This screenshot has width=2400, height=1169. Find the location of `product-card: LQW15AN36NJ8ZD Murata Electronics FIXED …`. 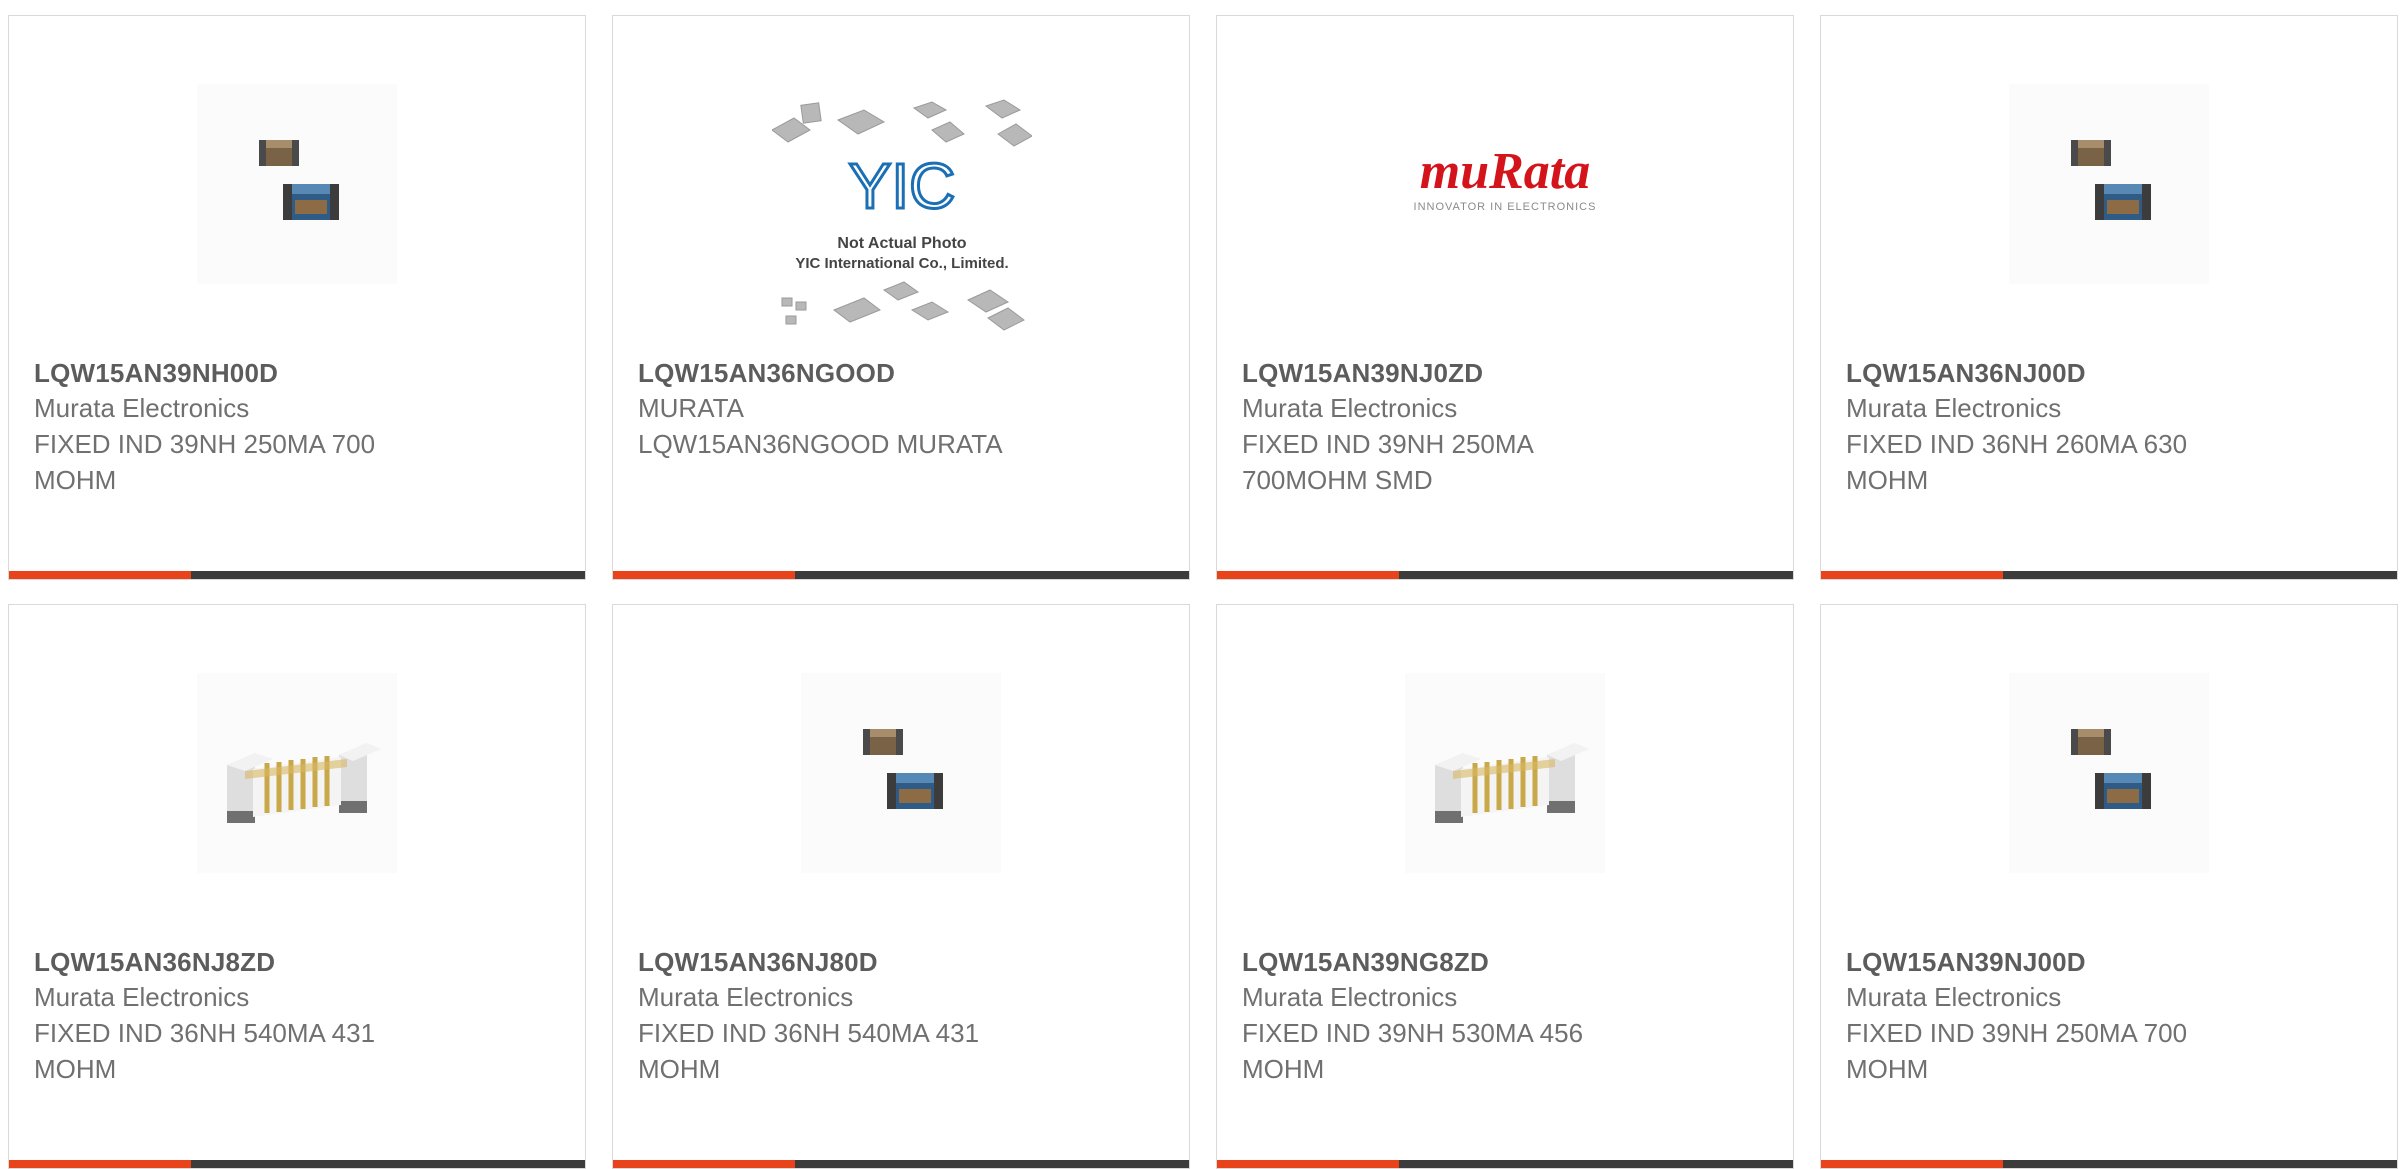

product-card: LQW15AN36NJ8ZD Murata Electronics FIXED … is located at coordinates (297, 886).